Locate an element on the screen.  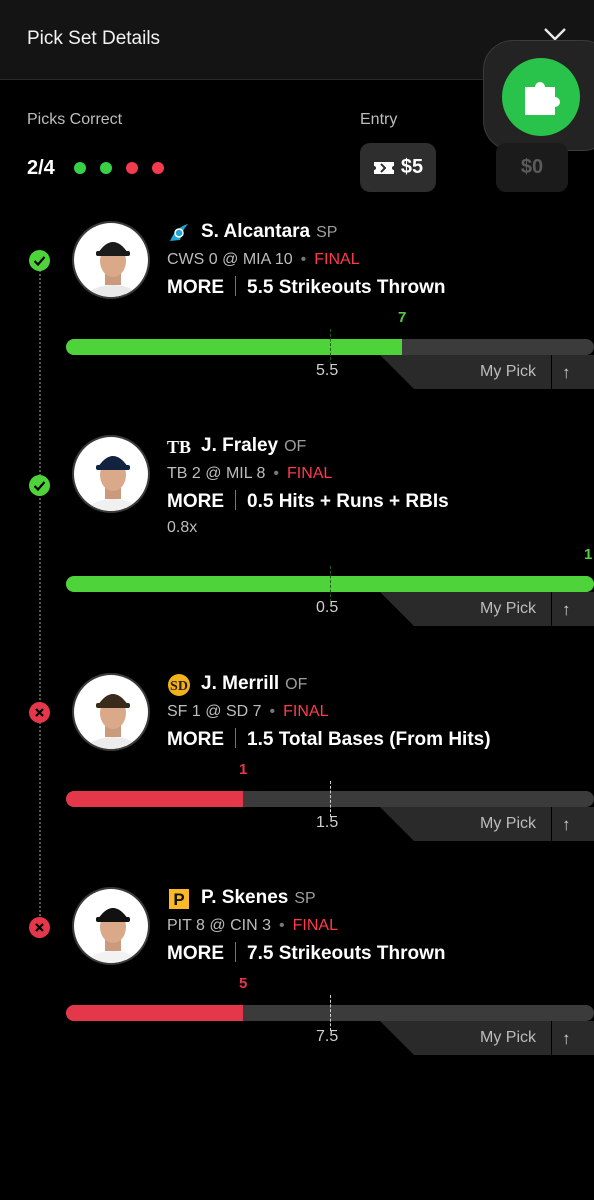
line-label: 1.5 is located at coordinates (327, 822).